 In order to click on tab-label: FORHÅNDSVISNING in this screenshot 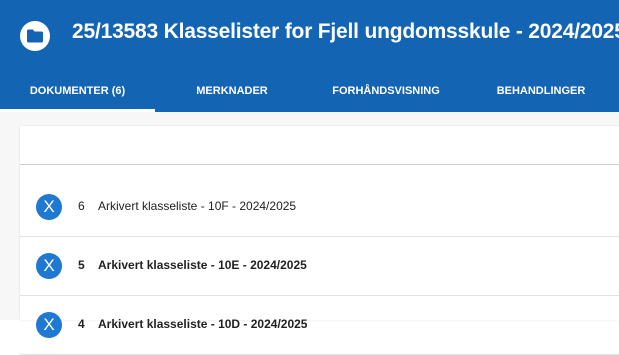, I will do `click(386, 91)`.